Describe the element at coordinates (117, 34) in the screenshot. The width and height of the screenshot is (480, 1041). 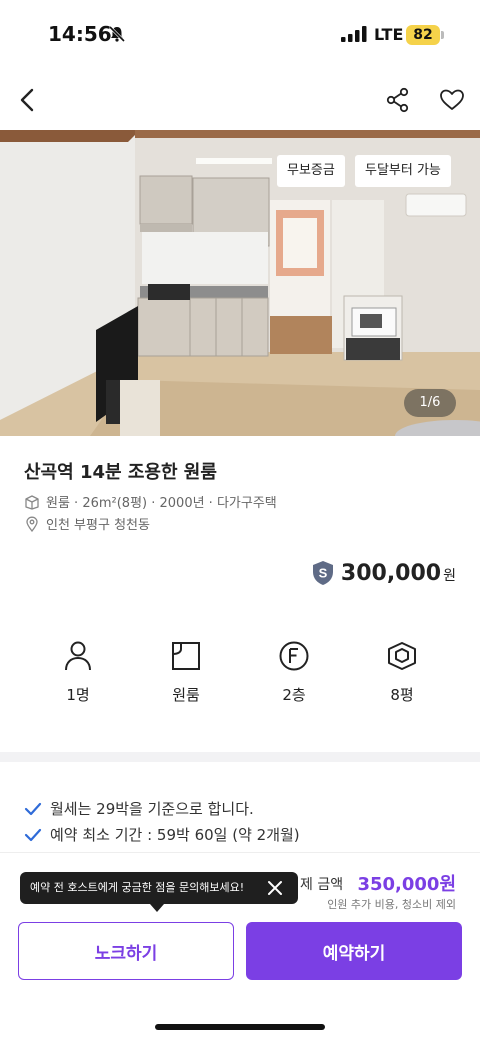
I see `bell-off-icon` at that location.